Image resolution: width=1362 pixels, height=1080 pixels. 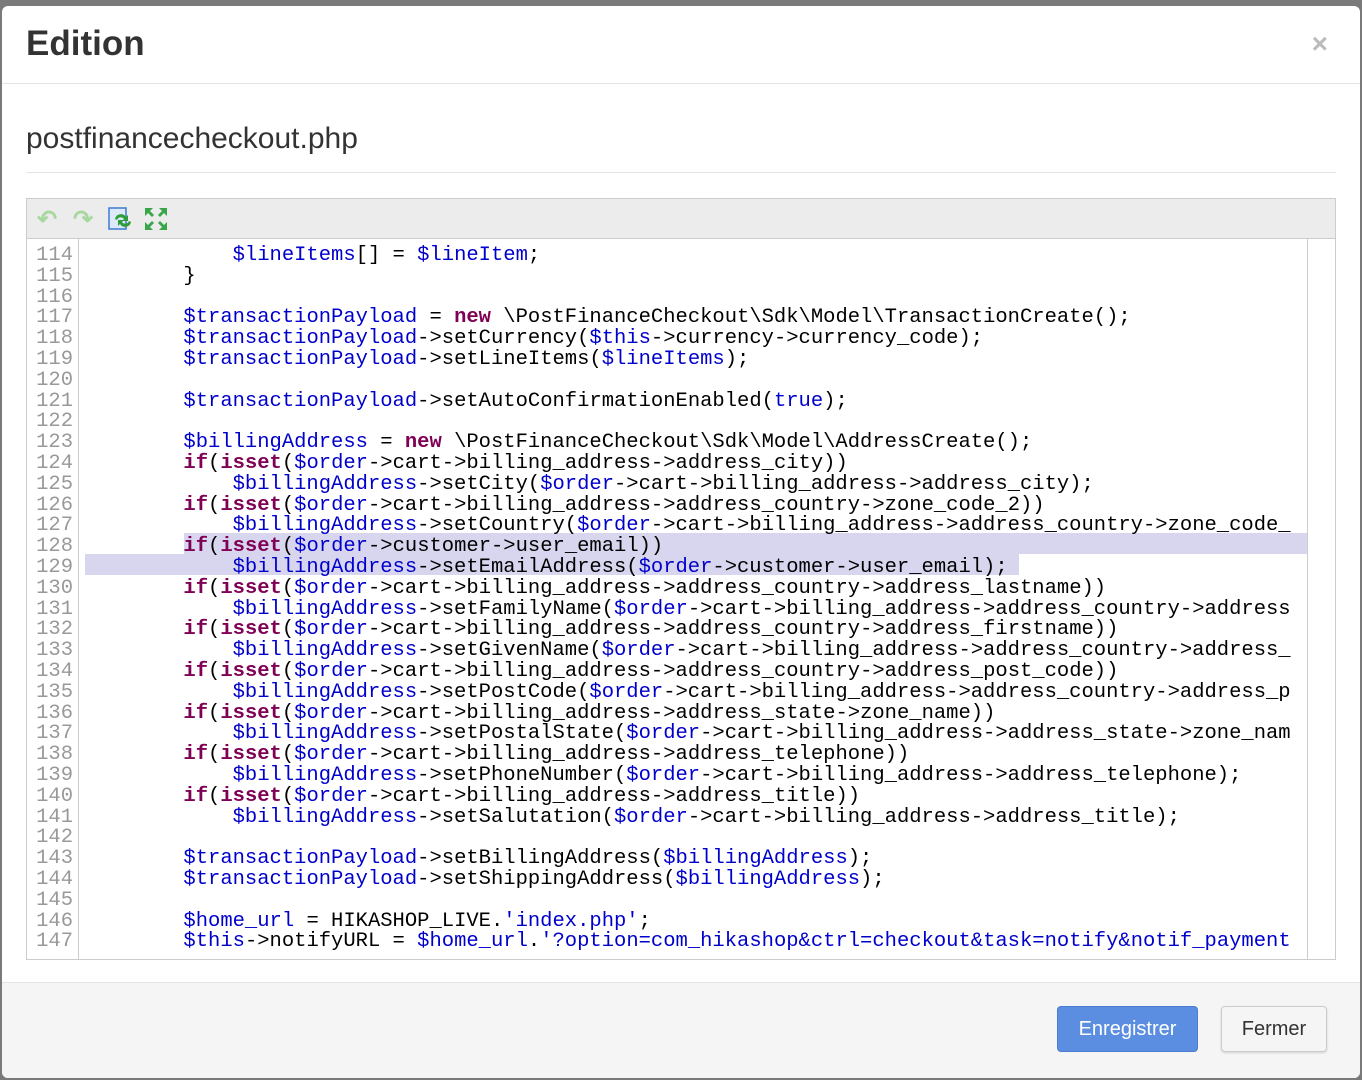 What do you see at coordinates (54, 567) in the screenshot?
I see `line-number: 129` at bounding box center [54, 567].